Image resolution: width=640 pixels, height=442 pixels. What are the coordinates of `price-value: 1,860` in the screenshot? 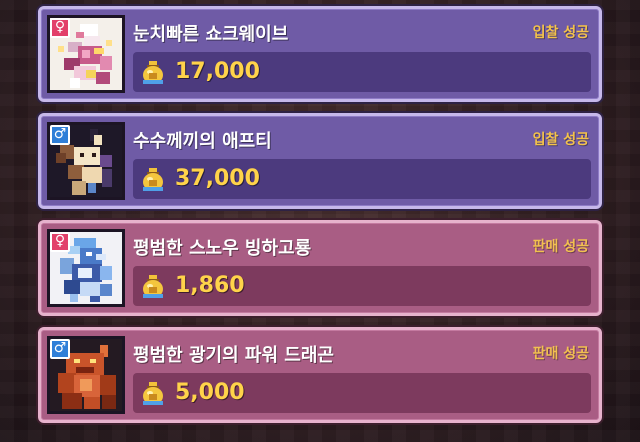 It's located at (210, 285).